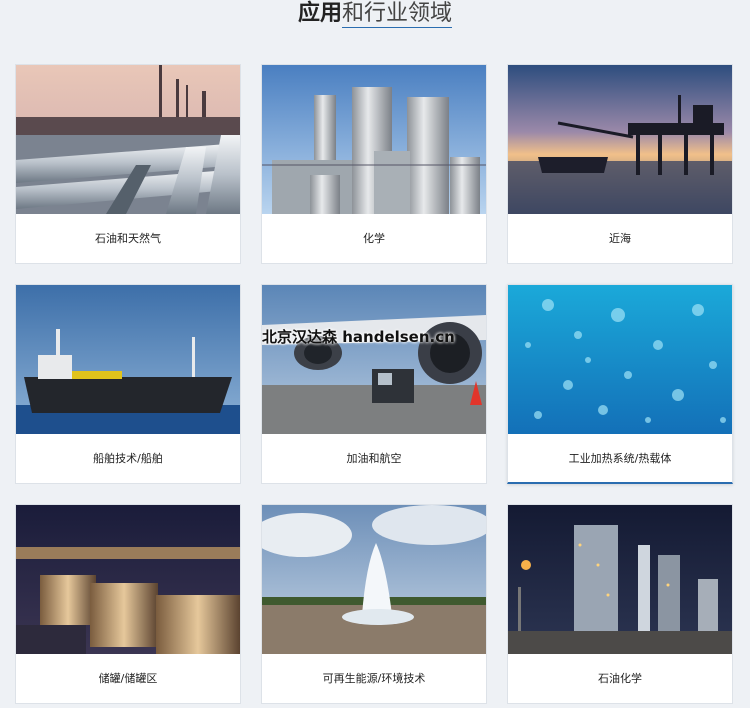 The image size is (750, 708). What do you see at coordinates (319, 13) in the screenshot?
I see `section-title-bold: 应用` at bounding box center [319, 13].